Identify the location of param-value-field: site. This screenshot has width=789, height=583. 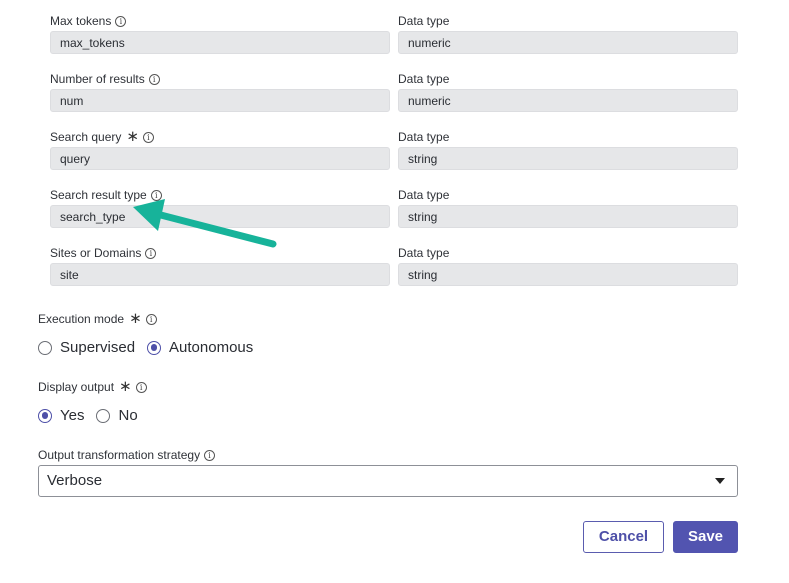
(220, 274).